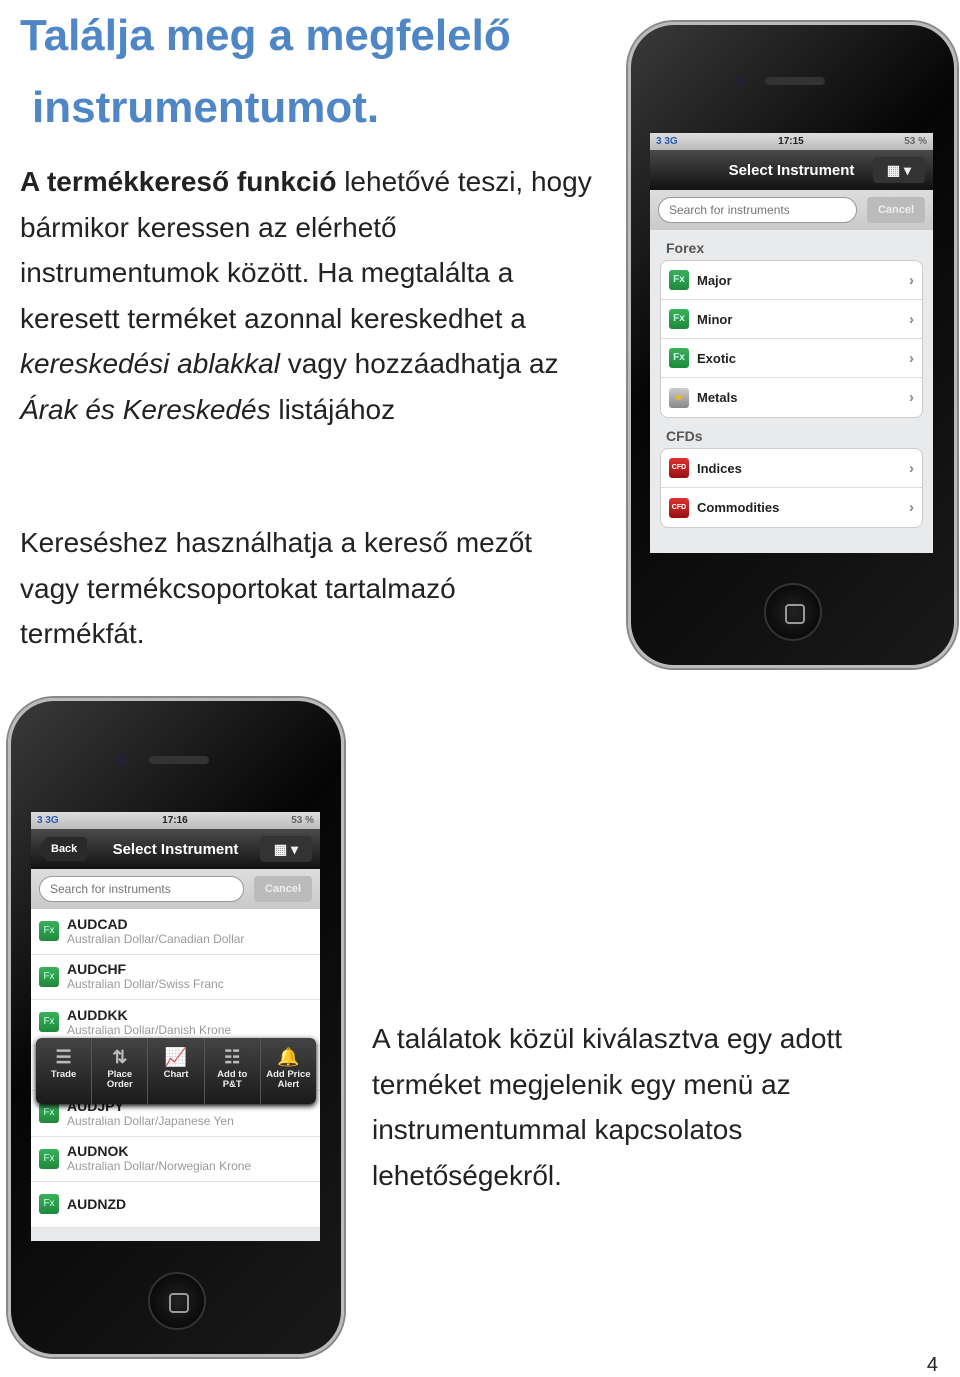  I want to click on category-item: CFD Commodities ›, so click(791, 507).